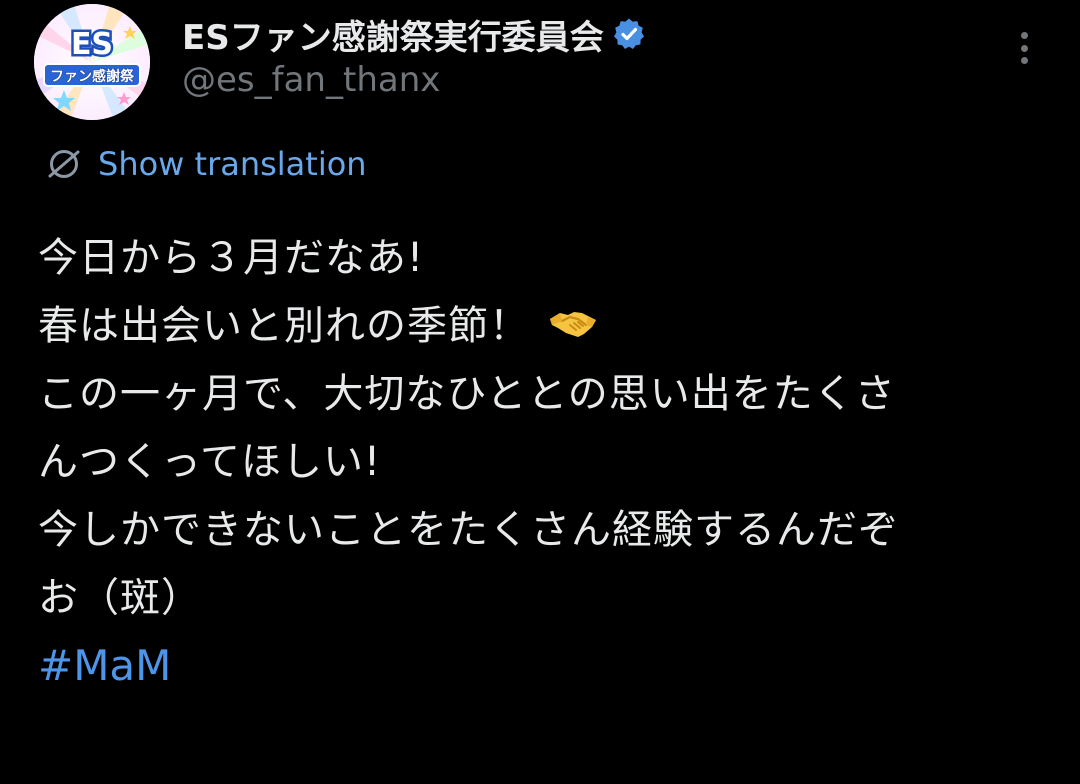  I want to click on author-display-name: ESファン感謝祭実行委員会, so click(393, 34).